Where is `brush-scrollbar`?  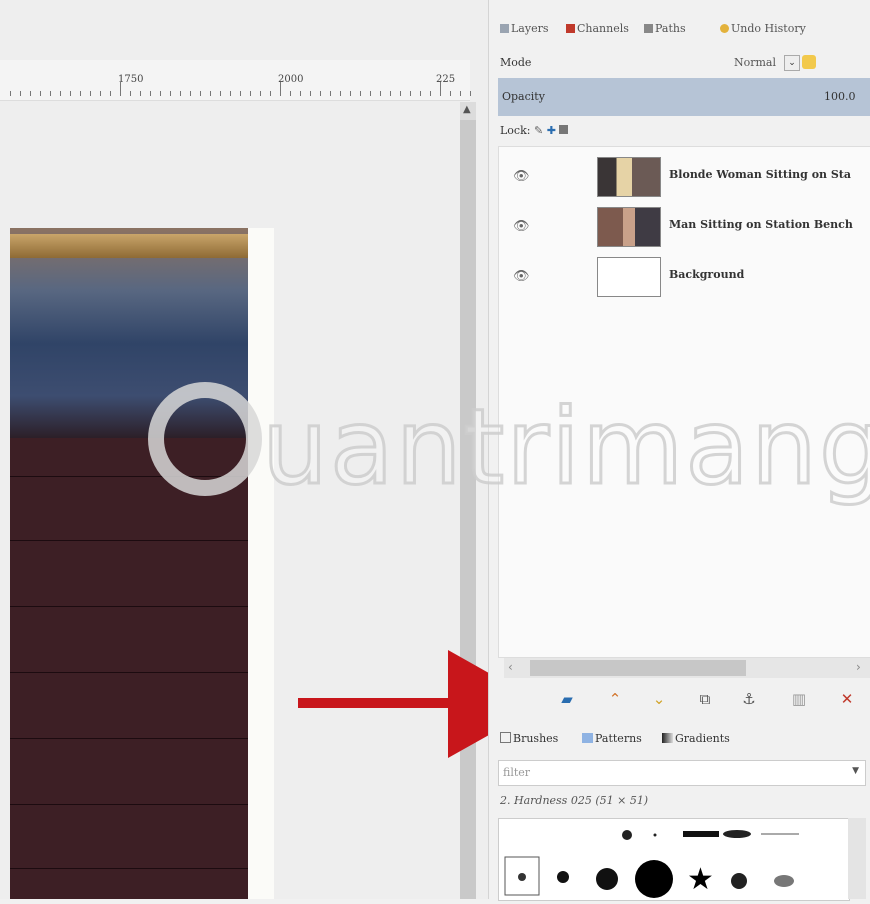 brush-scrollbar is located at coordinates (857, 858).